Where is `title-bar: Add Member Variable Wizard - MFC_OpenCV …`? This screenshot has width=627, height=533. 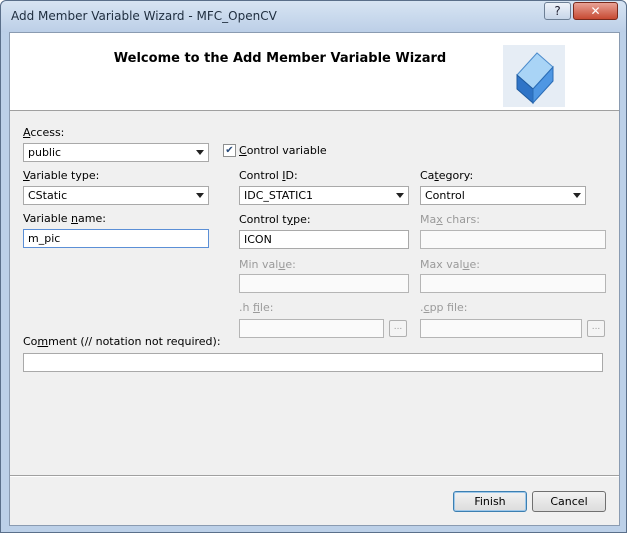
title-bar: Add Member Variable Wizard - MFC_OpenCV … is located at coordinates (313, 16).